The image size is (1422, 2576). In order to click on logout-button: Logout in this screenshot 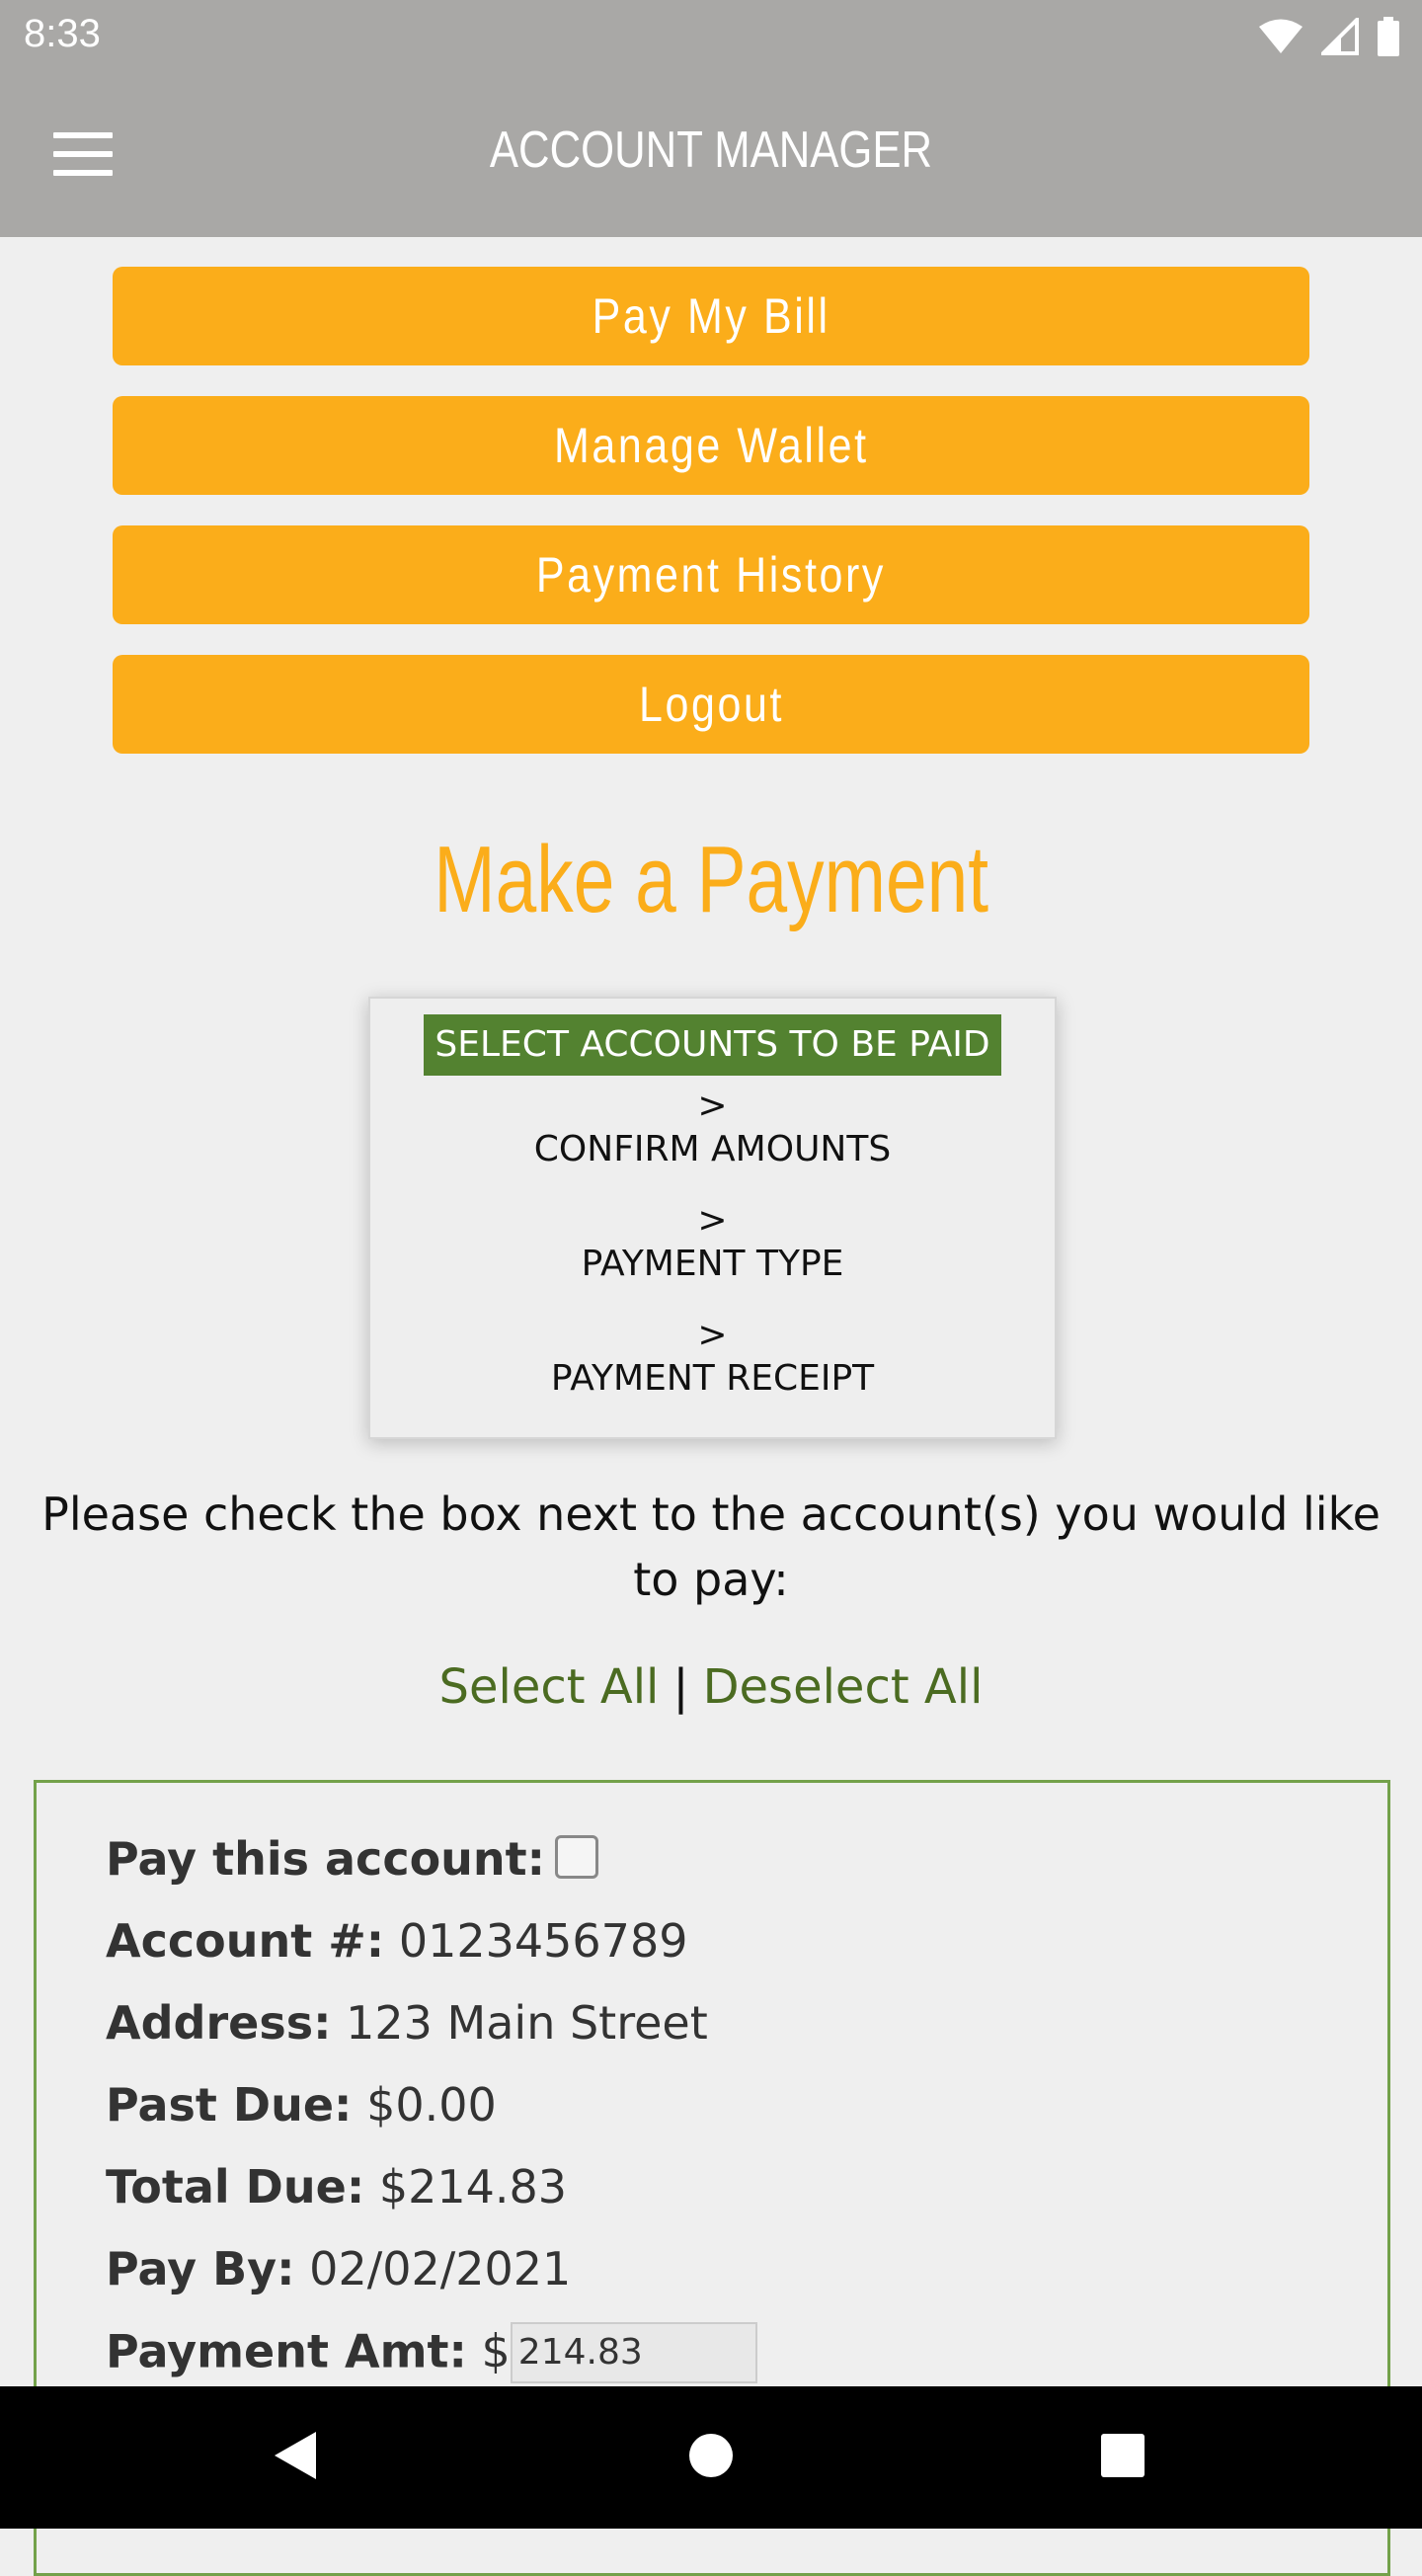, I will do `click(711, 704)`.